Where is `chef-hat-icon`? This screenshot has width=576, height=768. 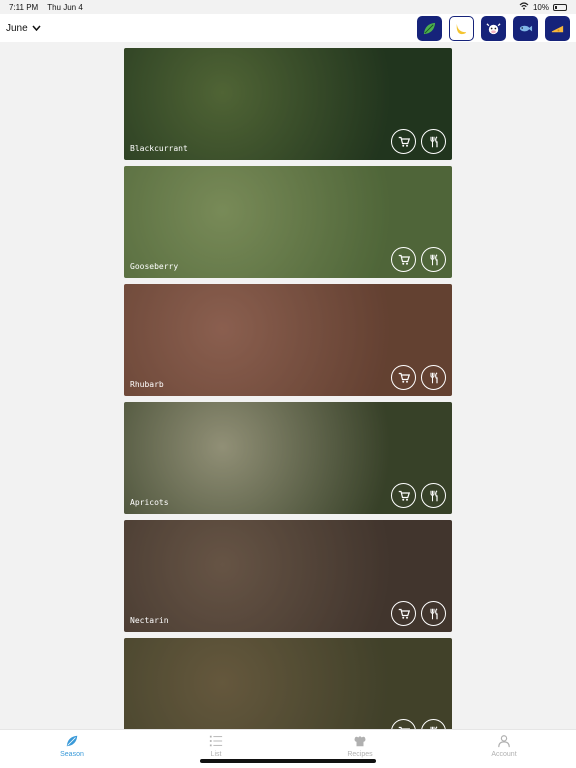 chef-hat-icon is located at coordinates (360, 741).